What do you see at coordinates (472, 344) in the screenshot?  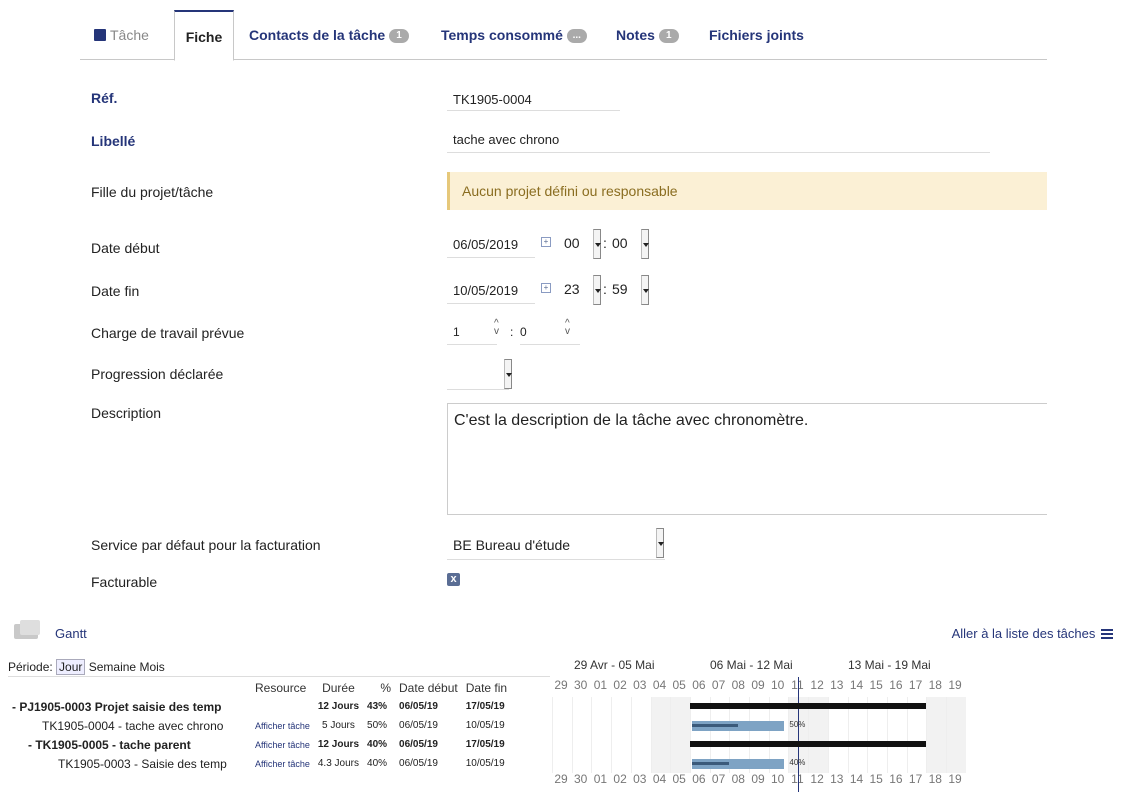 I see `workload-hours-underline` at bounding box center [472, 344].